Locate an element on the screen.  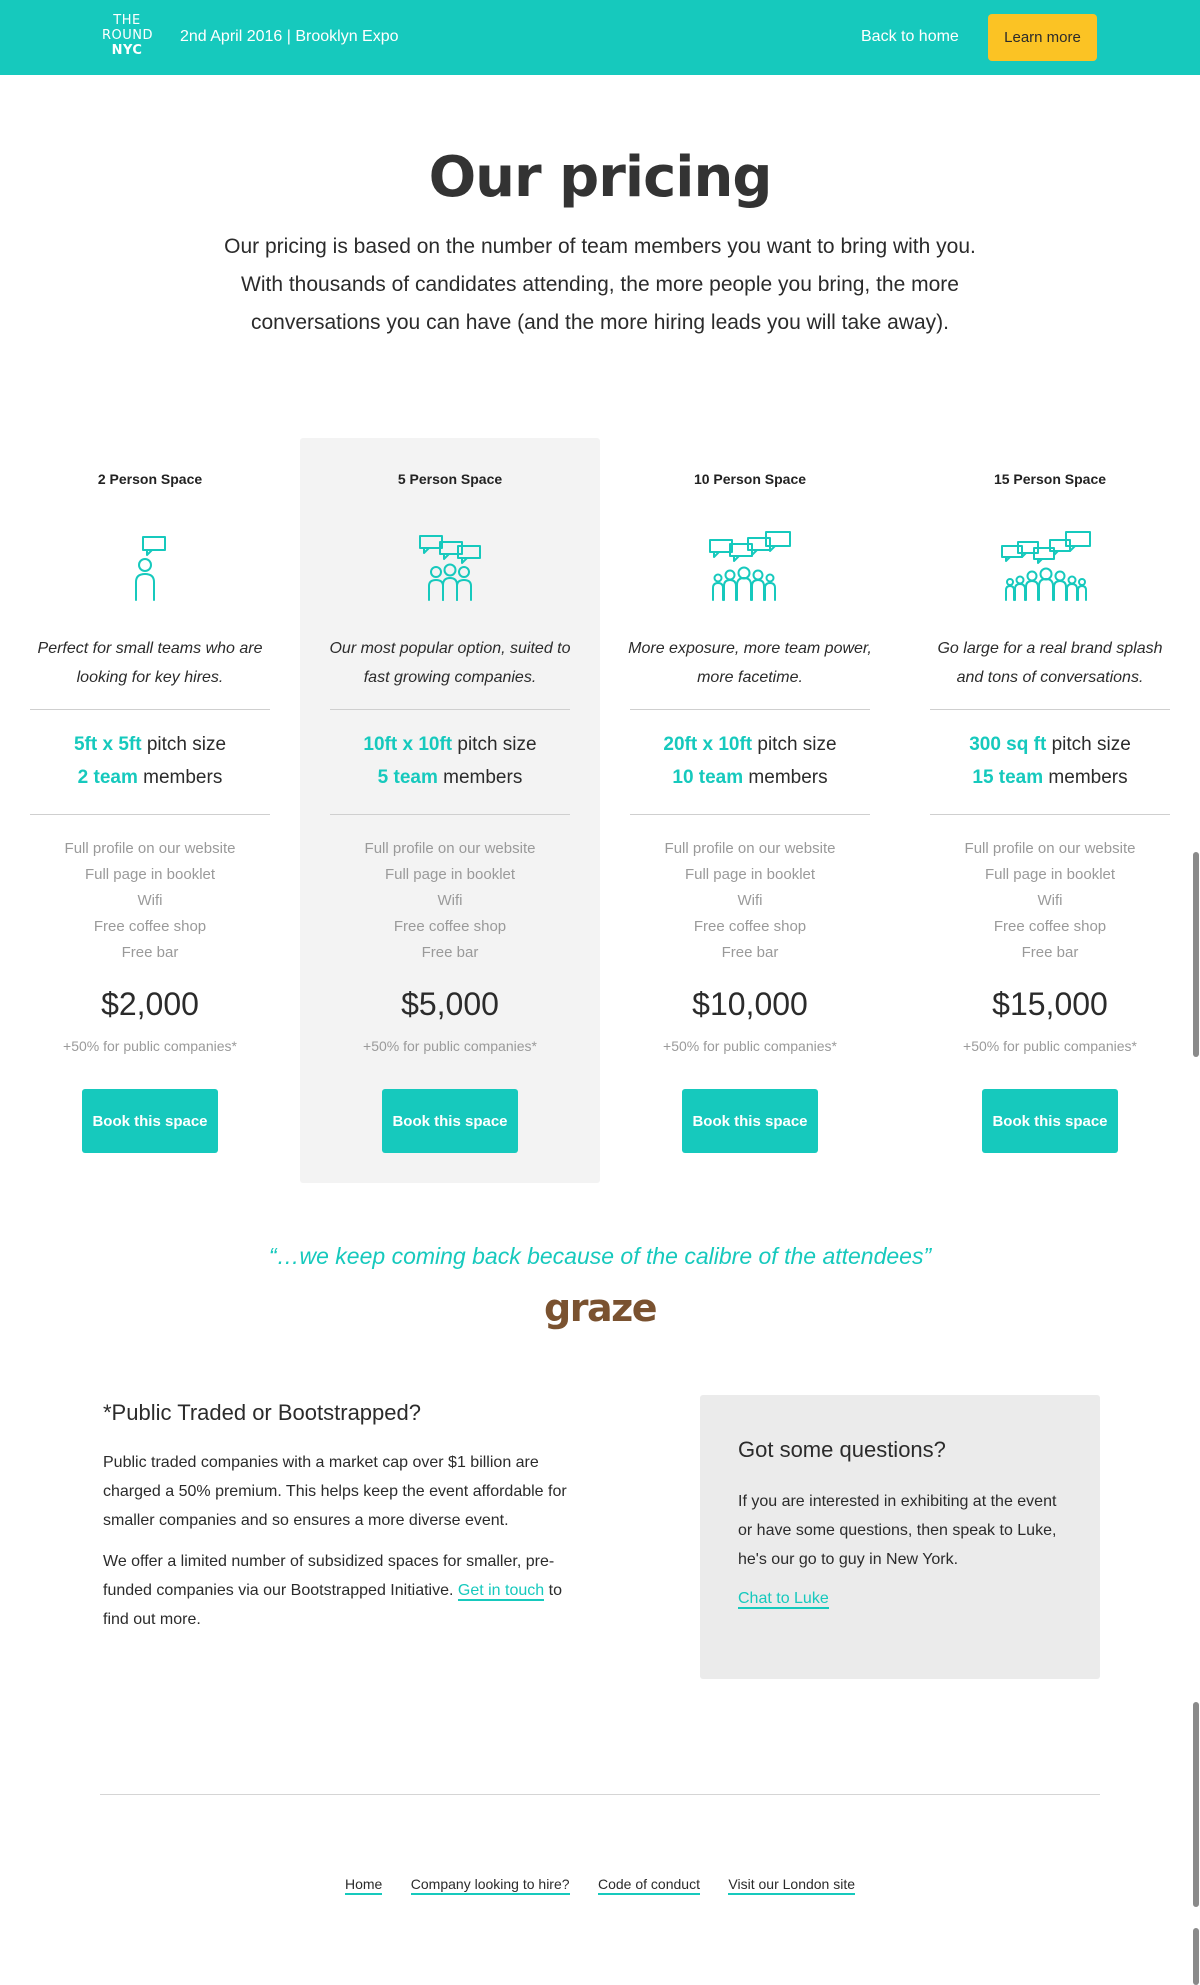
footer-link-home: Home is located at coordinates (363, 1885).